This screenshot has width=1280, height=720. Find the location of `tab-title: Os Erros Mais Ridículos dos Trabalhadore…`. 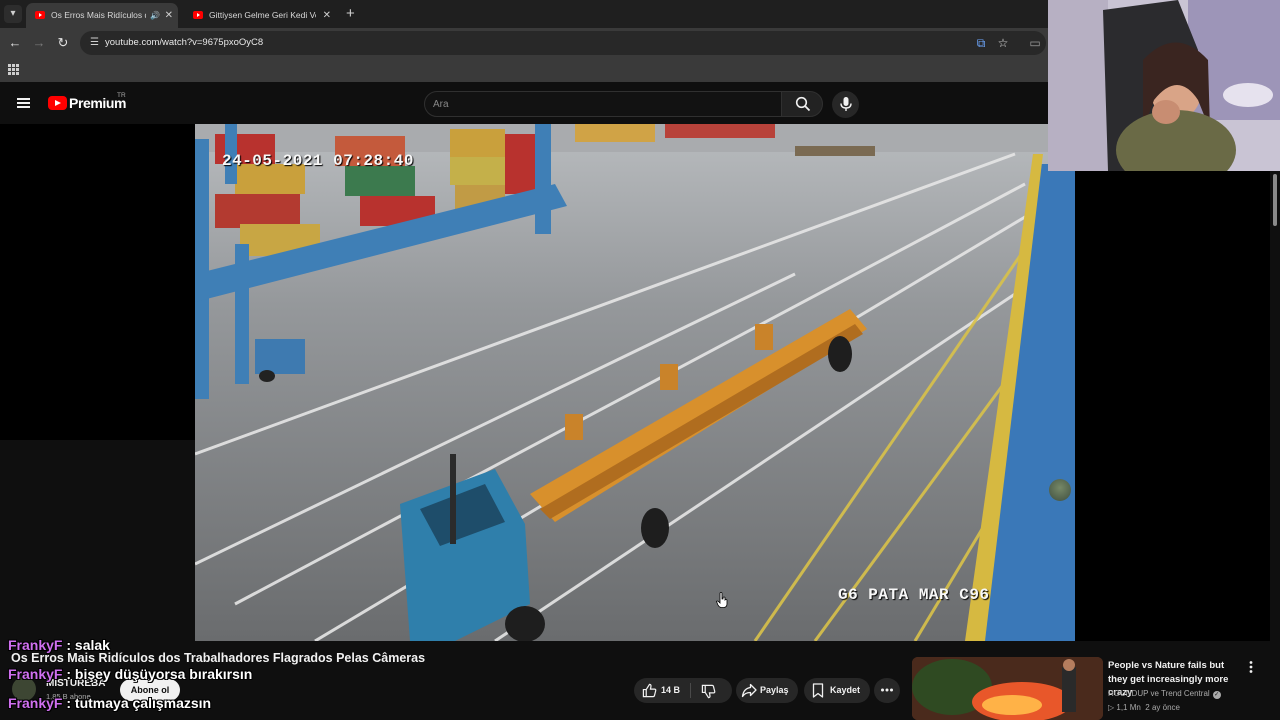

tab-title: Os Erros Mais Ridículos dos Trabalhadore… is located at coordinates (98, 15).